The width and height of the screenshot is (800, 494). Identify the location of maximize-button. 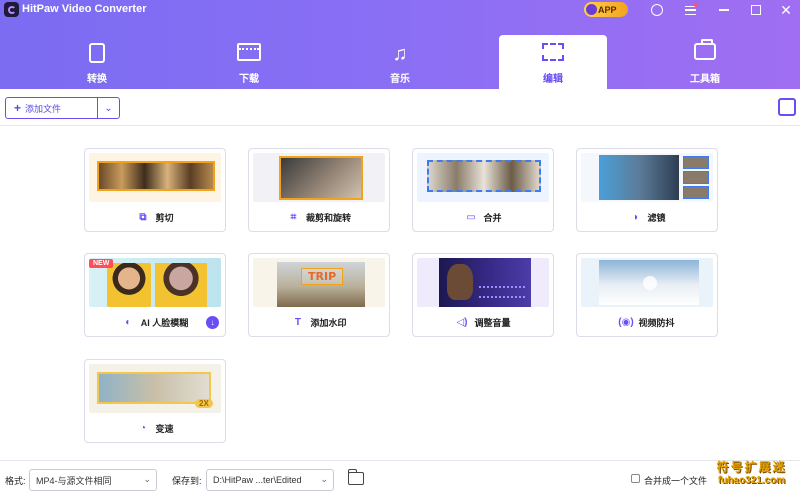
(756, 10).